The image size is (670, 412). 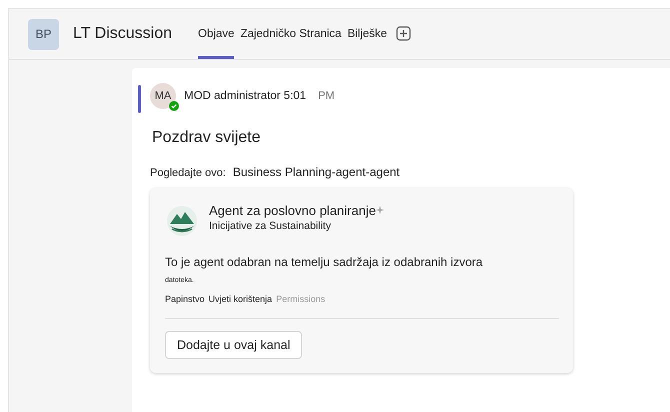 I want to click on user-avatar: MA, so click(x=163, y=96).